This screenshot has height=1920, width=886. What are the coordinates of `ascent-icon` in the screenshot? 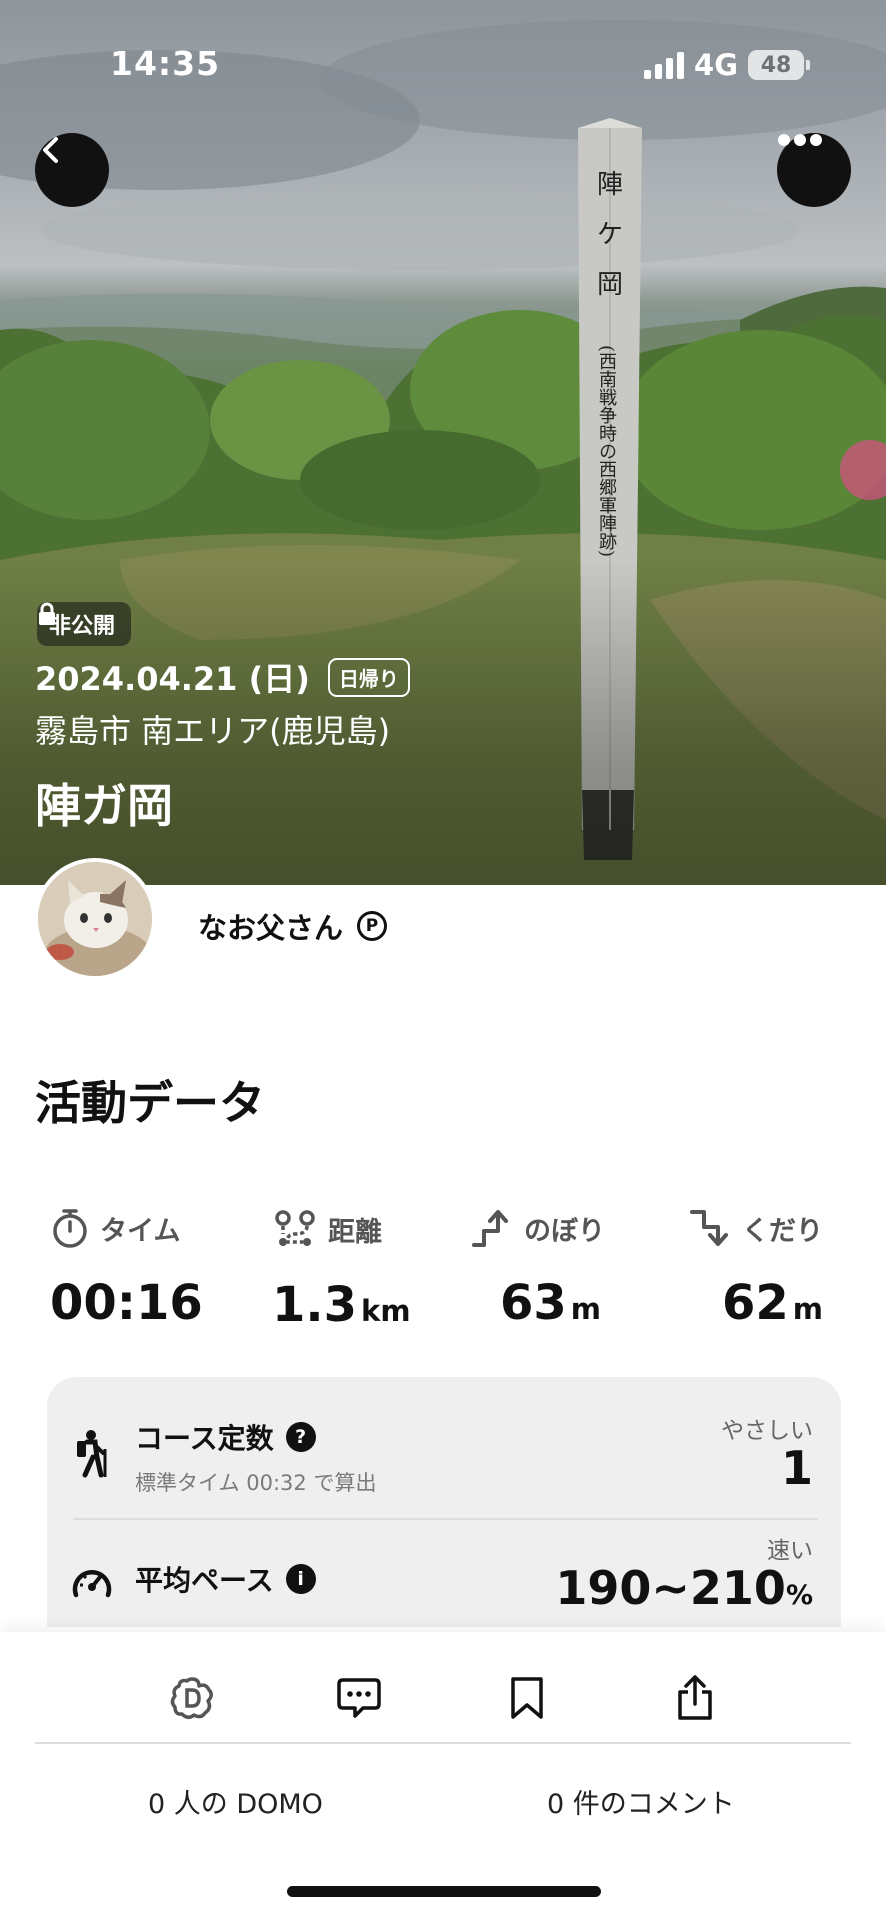 It's located at (490, 1228).